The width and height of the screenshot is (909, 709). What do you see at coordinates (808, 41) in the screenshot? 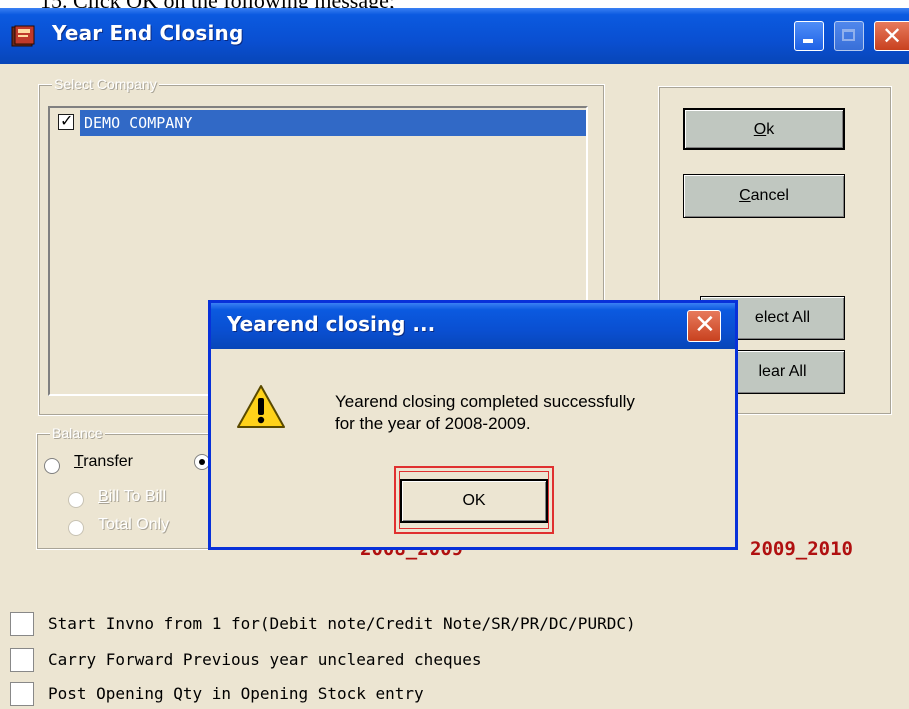
I see `minimize-icon` at bounding box center [808, 41].